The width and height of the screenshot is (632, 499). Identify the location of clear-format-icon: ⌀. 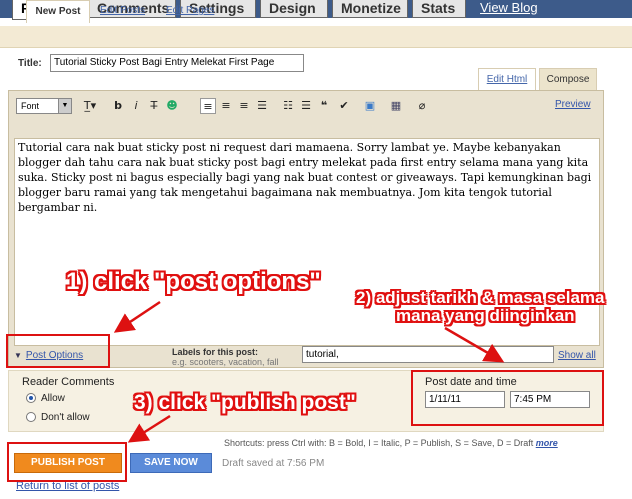
(422, 106).